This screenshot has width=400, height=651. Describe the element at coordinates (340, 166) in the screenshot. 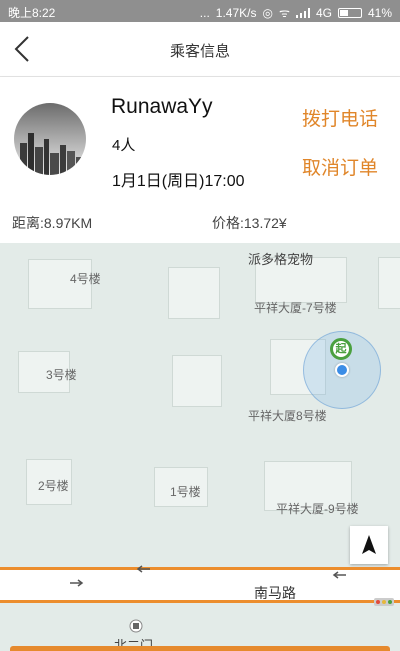

I see `cancel-order-button: 取消订单` at that location.